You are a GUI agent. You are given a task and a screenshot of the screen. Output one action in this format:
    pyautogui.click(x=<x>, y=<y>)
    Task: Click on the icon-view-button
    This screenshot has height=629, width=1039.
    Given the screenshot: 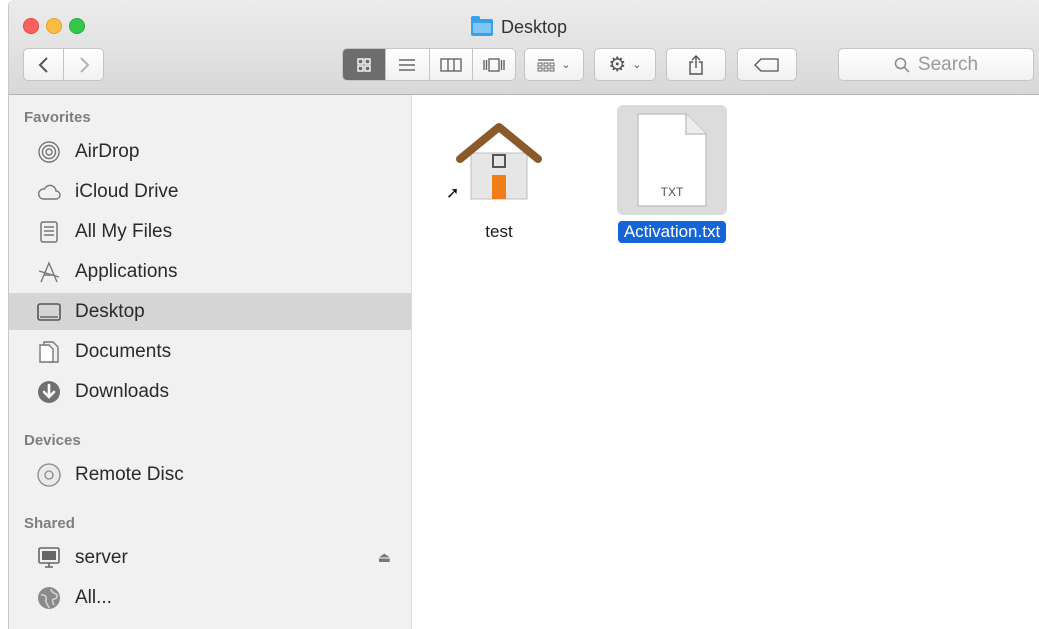 What is the action you would take?
    pyautogui.click(x=364, y=64)
    